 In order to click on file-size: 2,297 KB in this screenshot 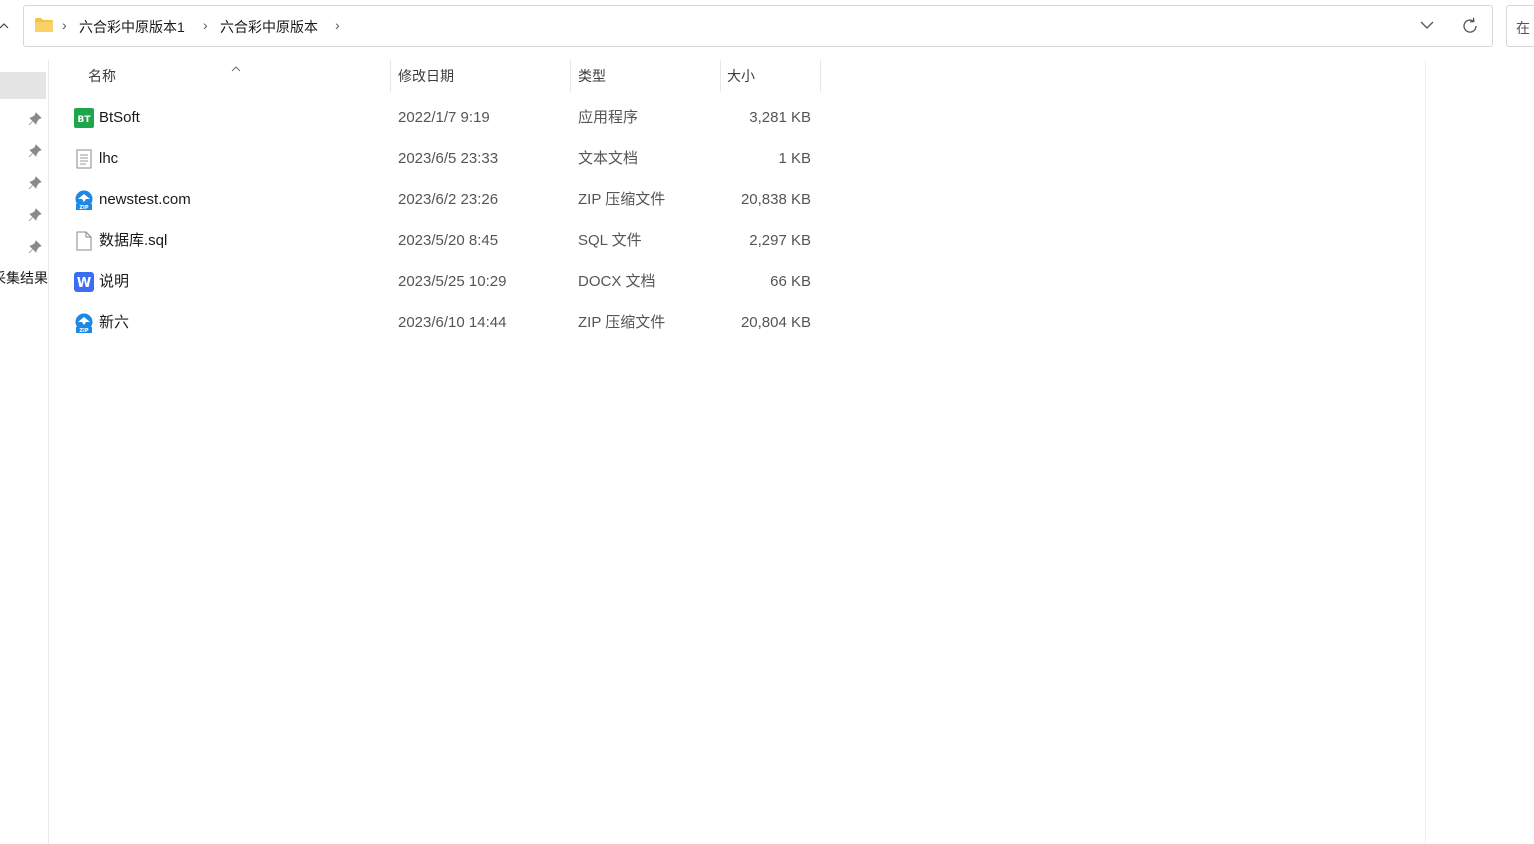, I will do `click(780, 240)`.